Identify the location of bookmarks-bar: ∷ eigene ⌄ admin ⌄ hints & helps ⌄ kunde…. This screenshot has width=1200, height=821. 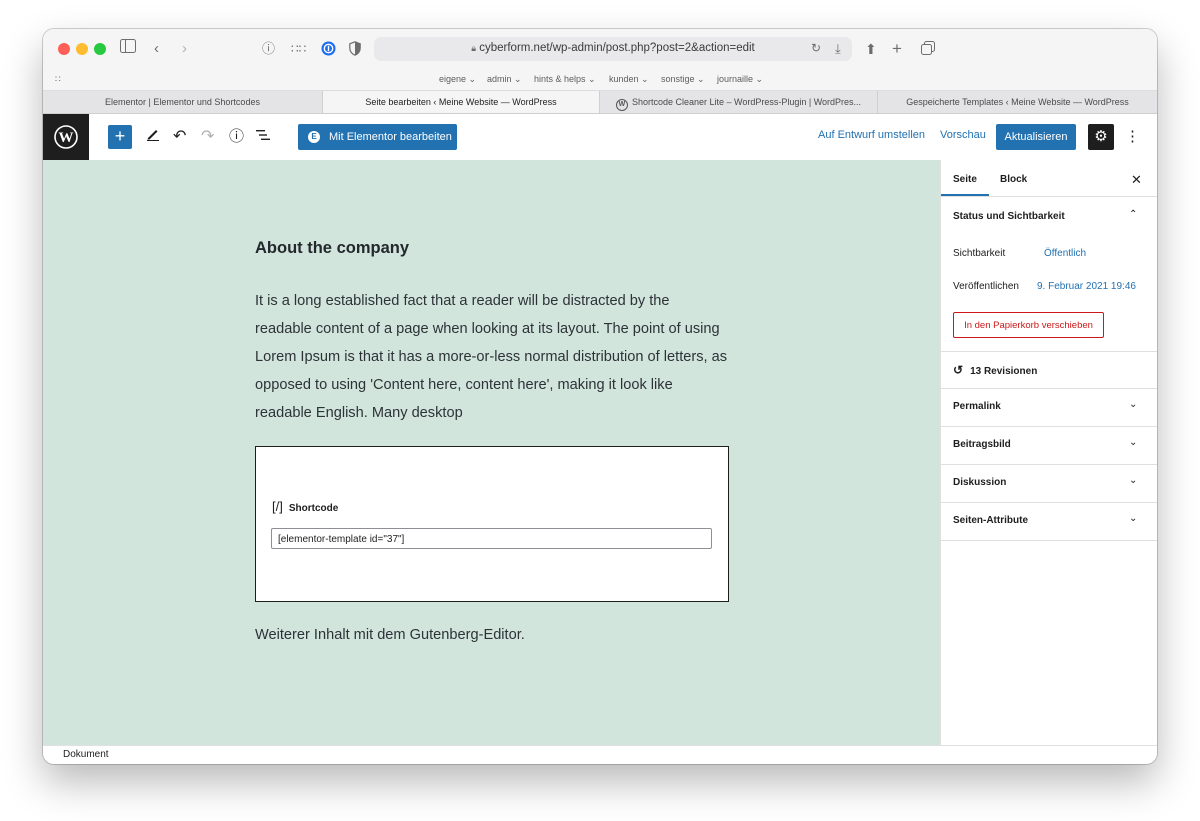
(600, 80).